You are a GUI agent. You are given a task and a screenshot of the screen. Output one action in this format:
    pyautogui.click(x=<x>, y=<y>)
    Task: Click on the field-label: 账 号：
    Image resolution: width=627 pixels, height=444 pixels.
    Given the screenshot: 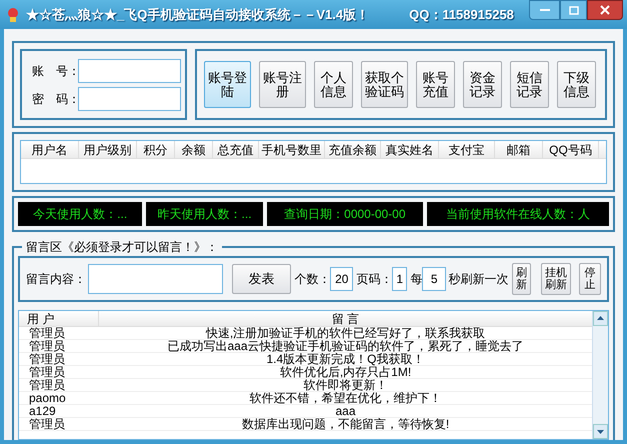 What is the action you would take?
    pyautogui.click(x=55, y=71)
    